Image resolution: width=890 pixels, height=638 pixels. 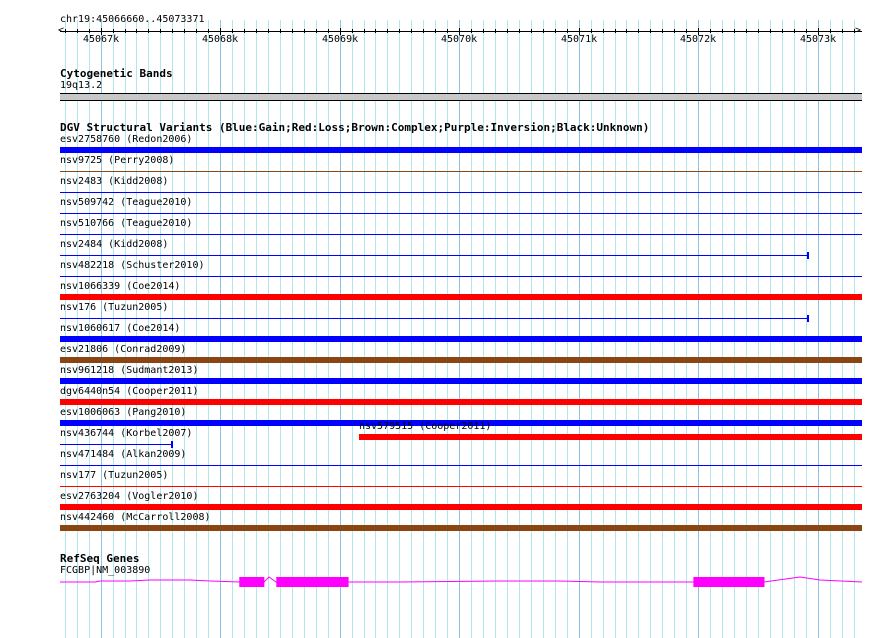 What do you see at coordinates (132, 265) in the screenshot?
I see `variant-label: nsv482218 (Schuster2010)` at bounding box center [132, 265].